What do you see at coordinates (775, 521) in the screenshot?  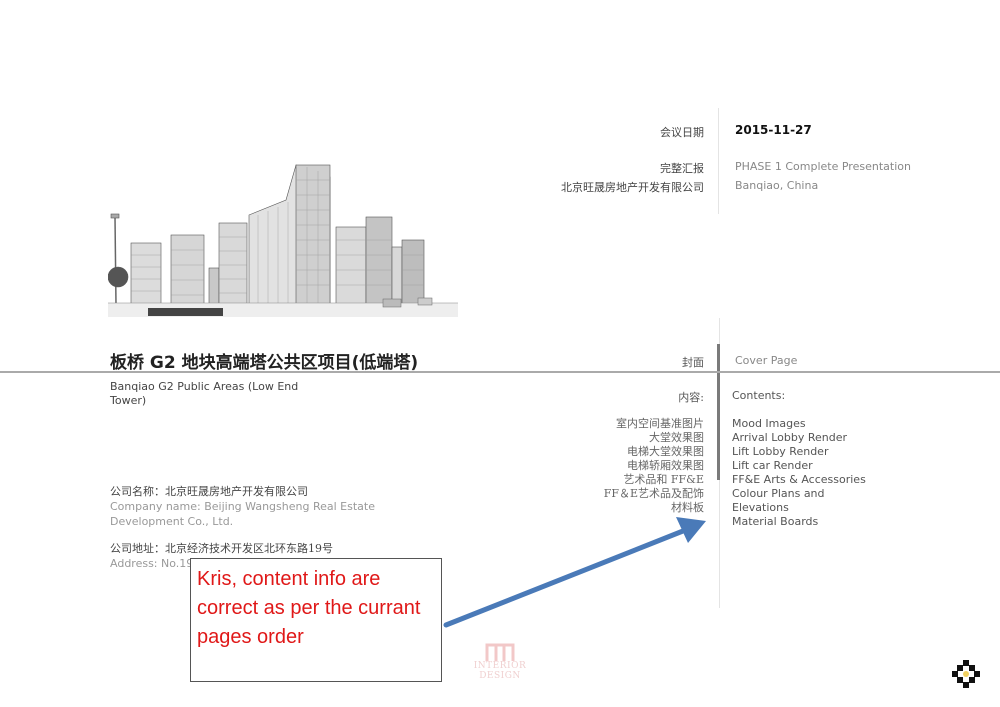 I see `contents-item-en: Material Boards` at bounding box center [775, 521].